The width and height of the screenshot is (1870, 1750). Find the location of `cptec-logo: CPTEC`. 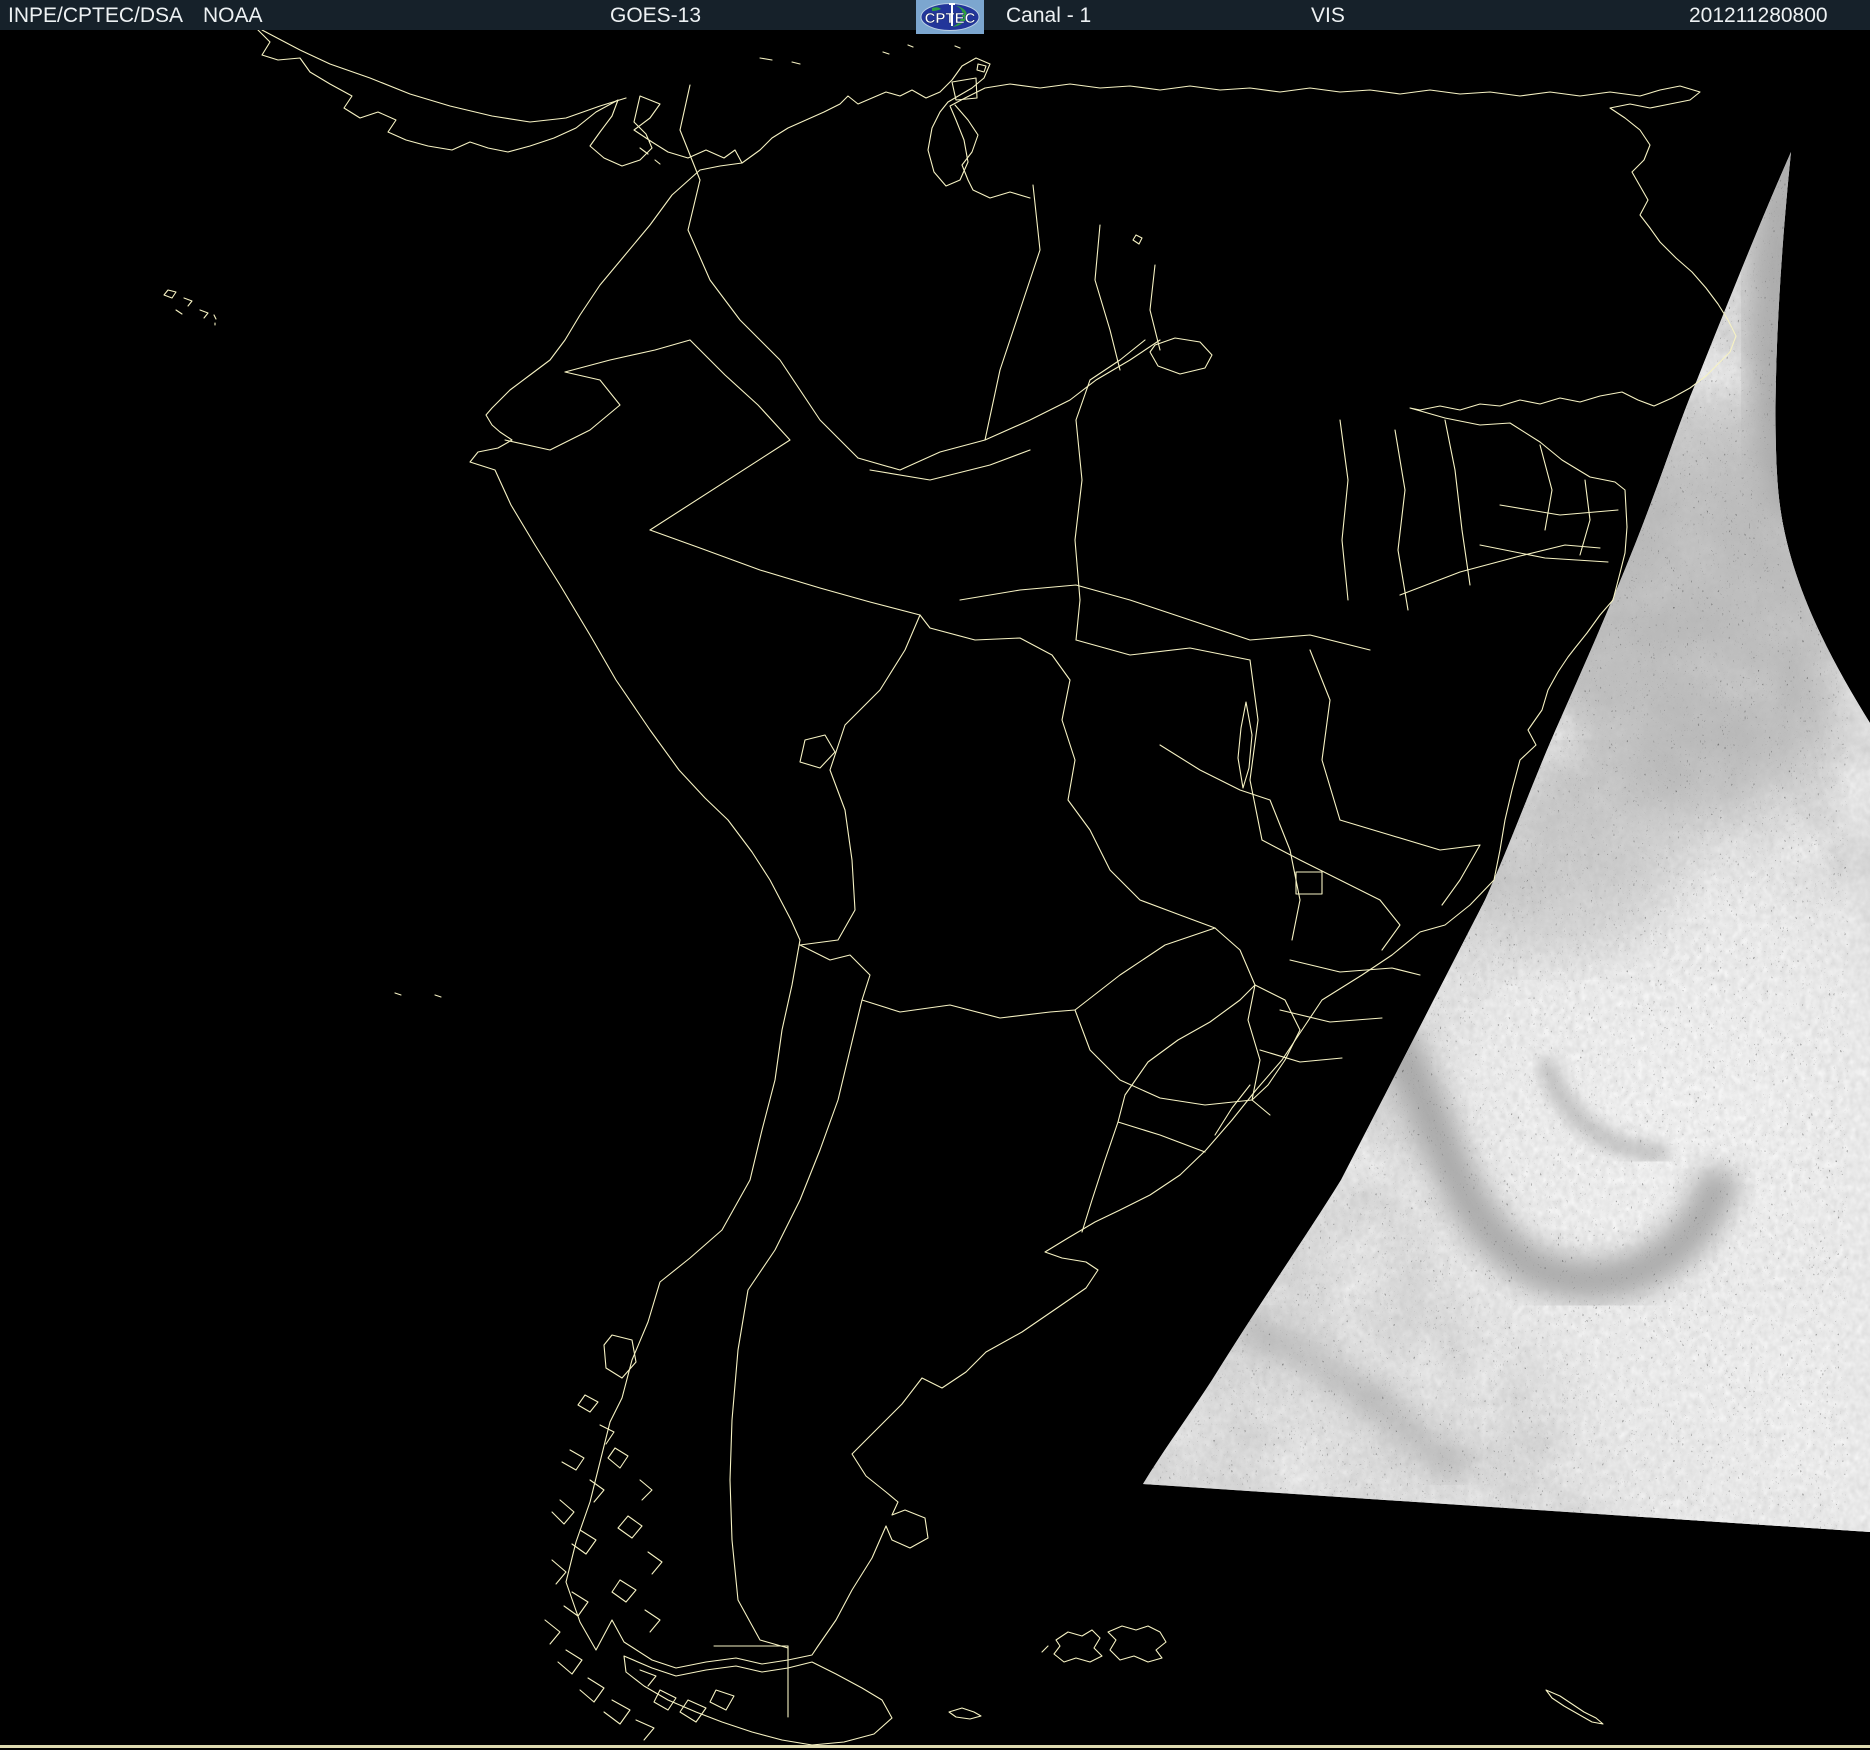

cptec-logo: CPTEC is located at coordinates (950, 17).